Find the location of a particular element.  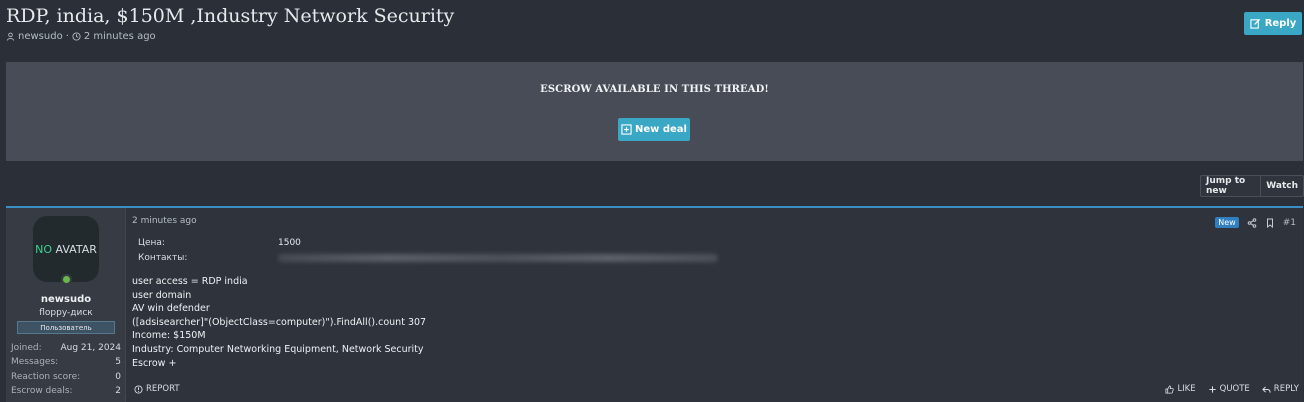

body-line: AV win defender is located at coordinates (171, 309).